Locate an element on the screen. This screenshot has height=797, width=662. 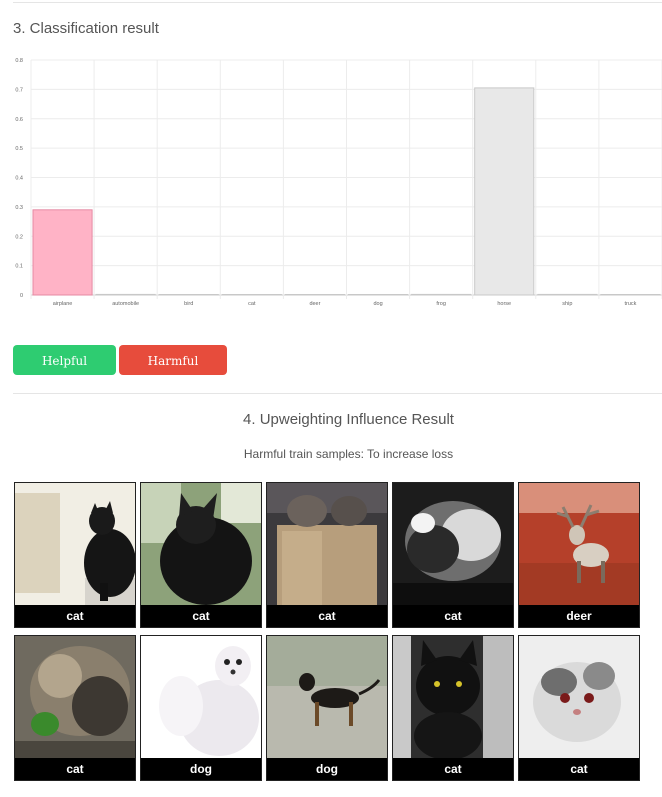
y-tick-label: 0.4 is located at coordinates (19, 179).